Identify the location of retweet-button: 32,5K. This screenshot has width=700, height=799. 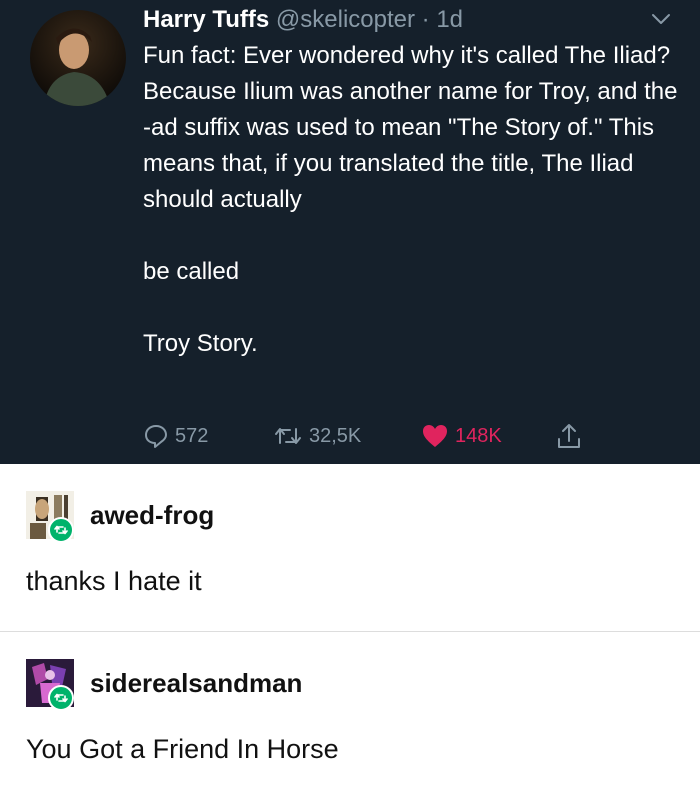
(317, 436).